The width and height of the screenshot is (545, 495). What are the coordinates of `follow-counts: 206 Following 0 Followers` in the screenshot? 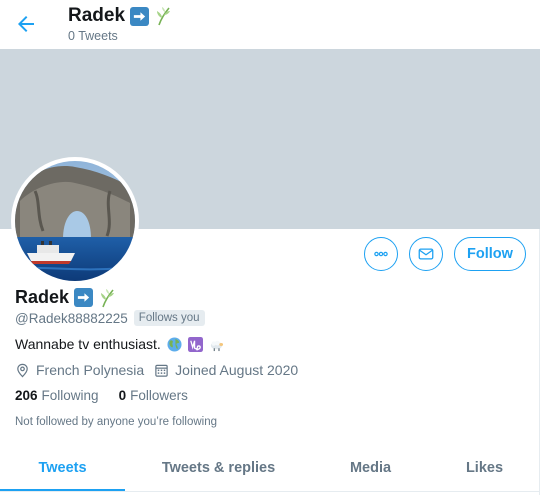 It's located at (101, 395).